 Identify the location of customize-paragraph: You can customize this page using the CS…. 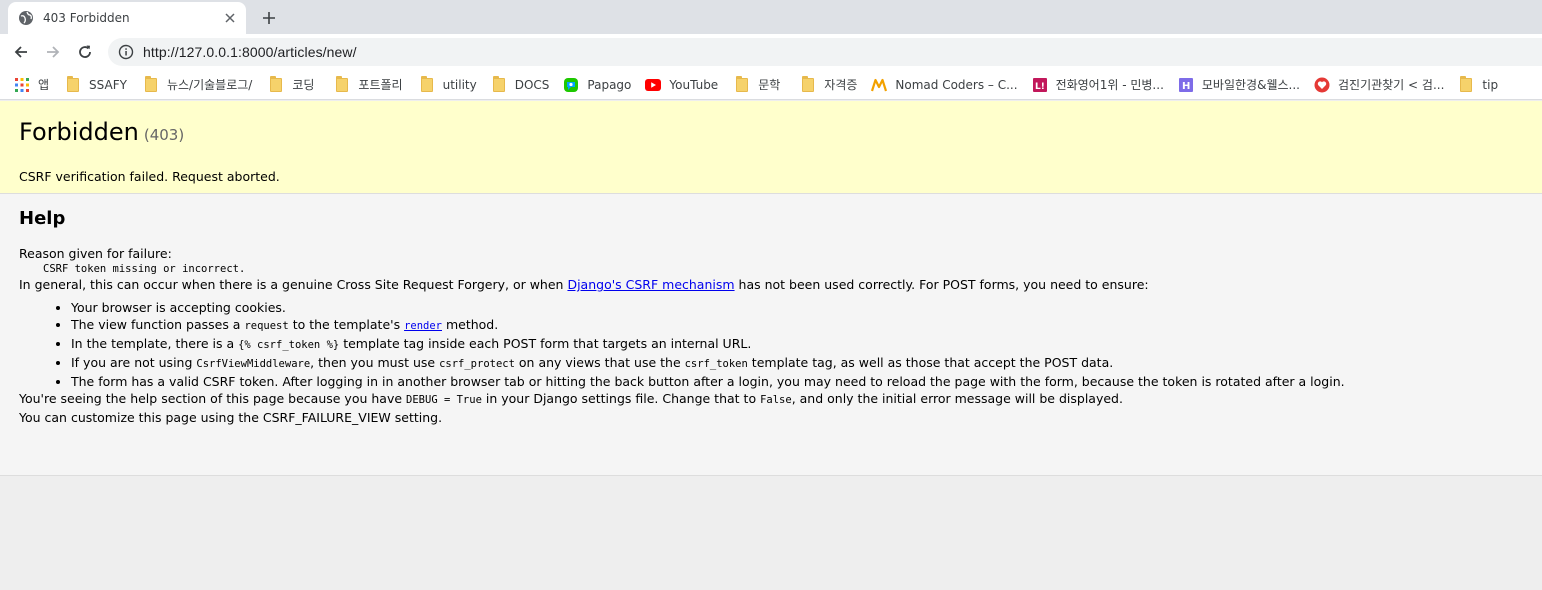
(231, 417).